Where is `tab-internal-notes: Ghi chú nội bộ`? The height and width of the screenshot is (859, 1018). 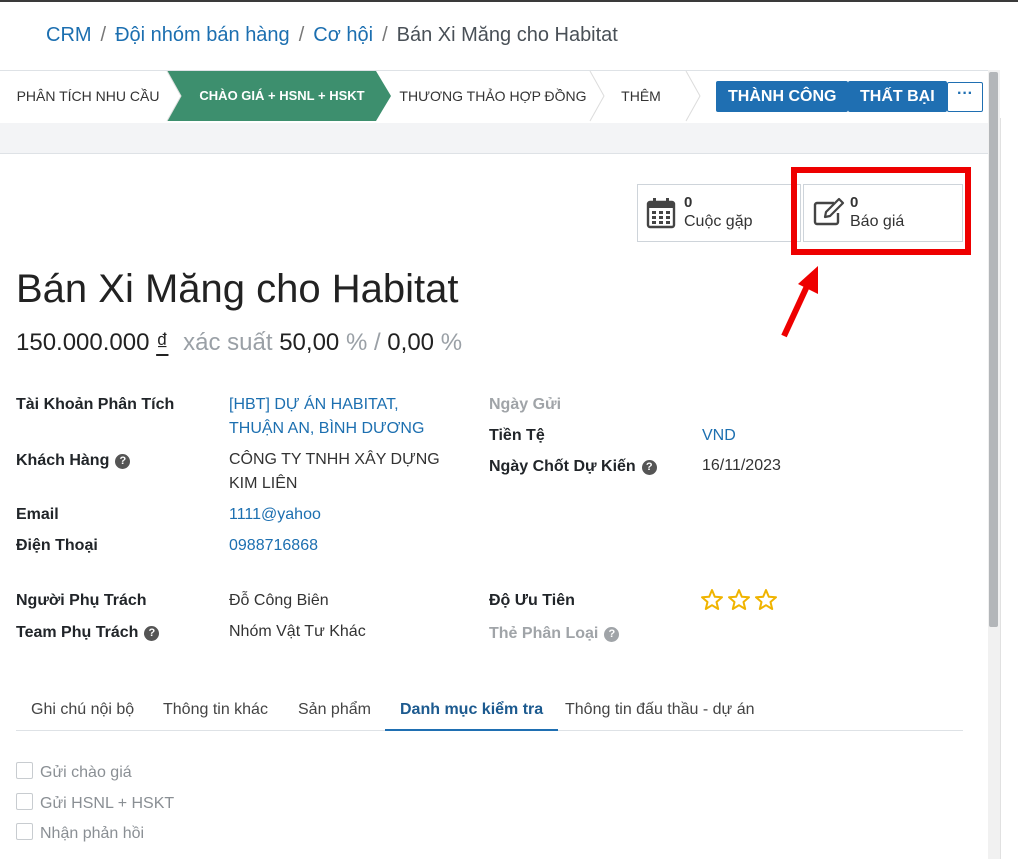 tab-internal-notes: Ghi chú nội bộ is located at coordinates (82, 710).